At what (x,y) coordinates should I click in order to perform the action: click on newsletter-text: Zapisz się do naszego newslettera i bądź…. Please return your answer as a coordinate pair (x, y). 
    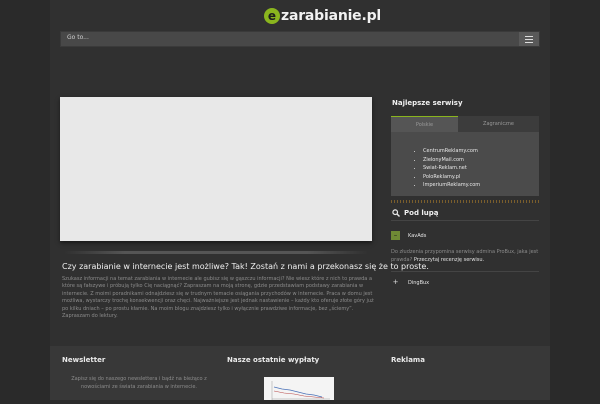
    Looking at the image, I should click on (139, 383).